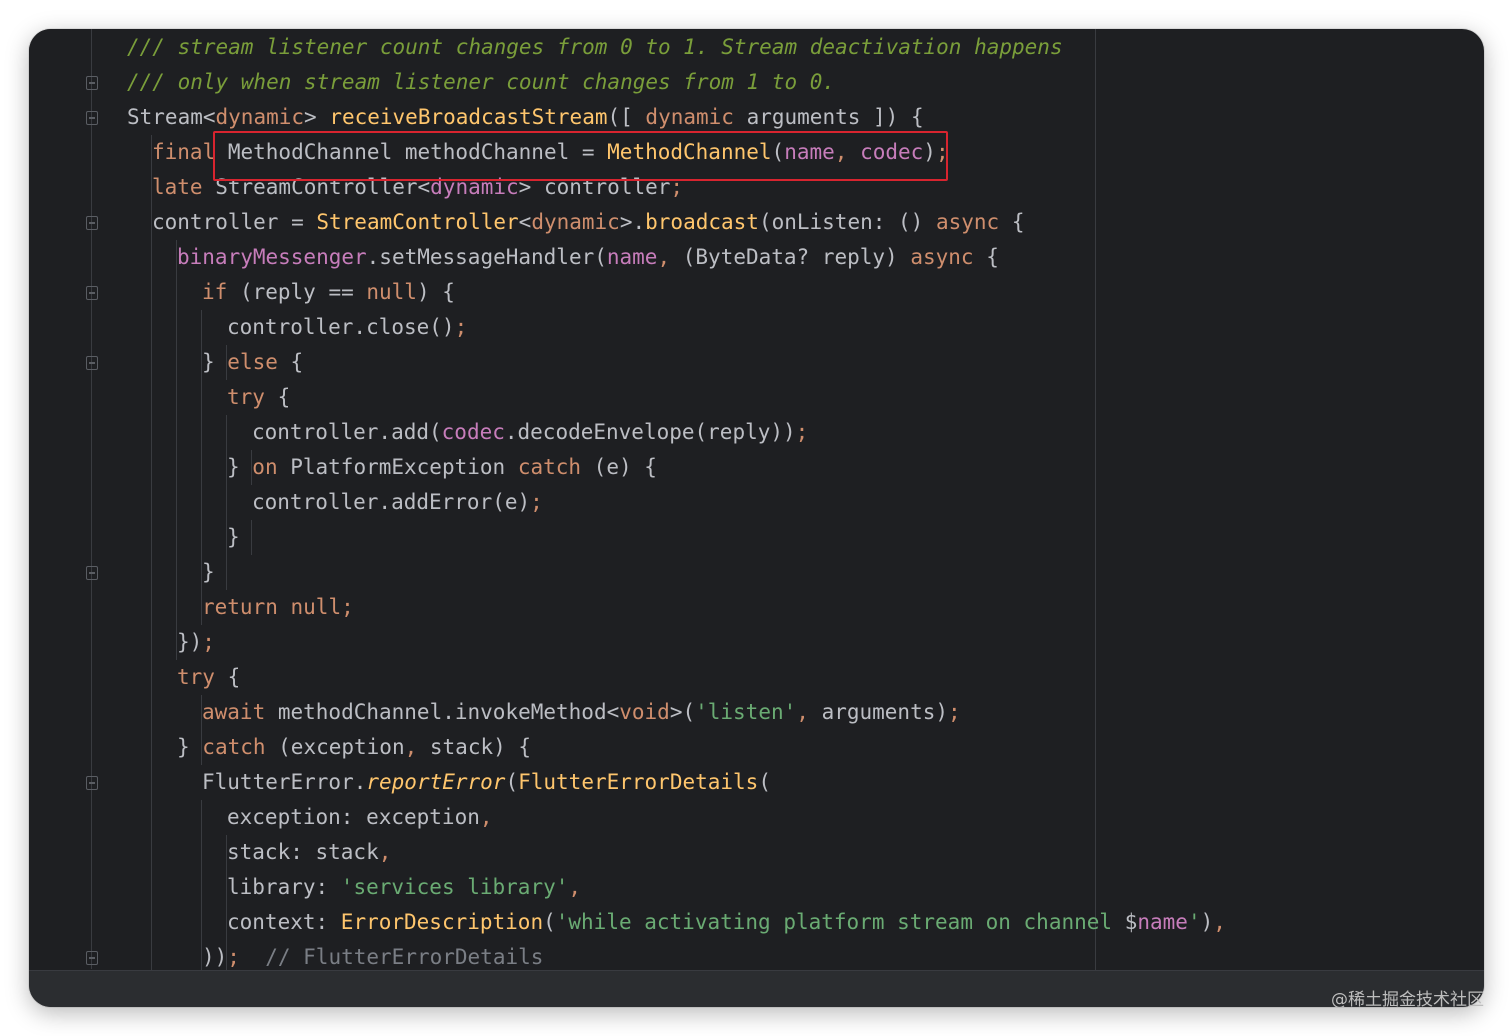 The height and width of the screenshot is (1036, 1512). I want to click on editor-gutter, so click(76, 500).